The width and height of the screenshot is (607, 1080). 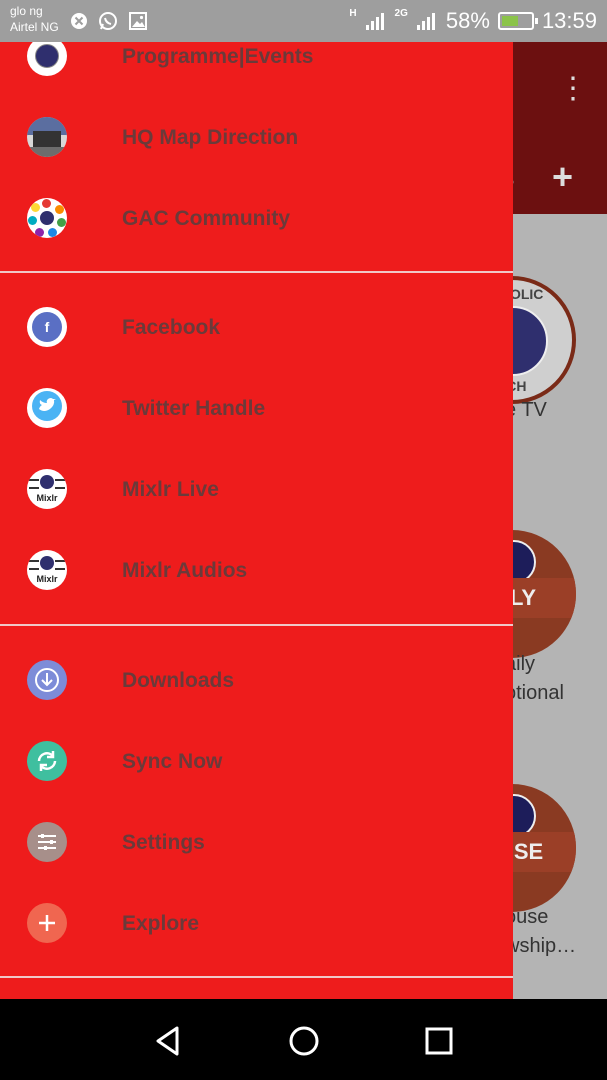 I want to click on carrier-line-2: Airtel NG, so click(x=34, y=27).